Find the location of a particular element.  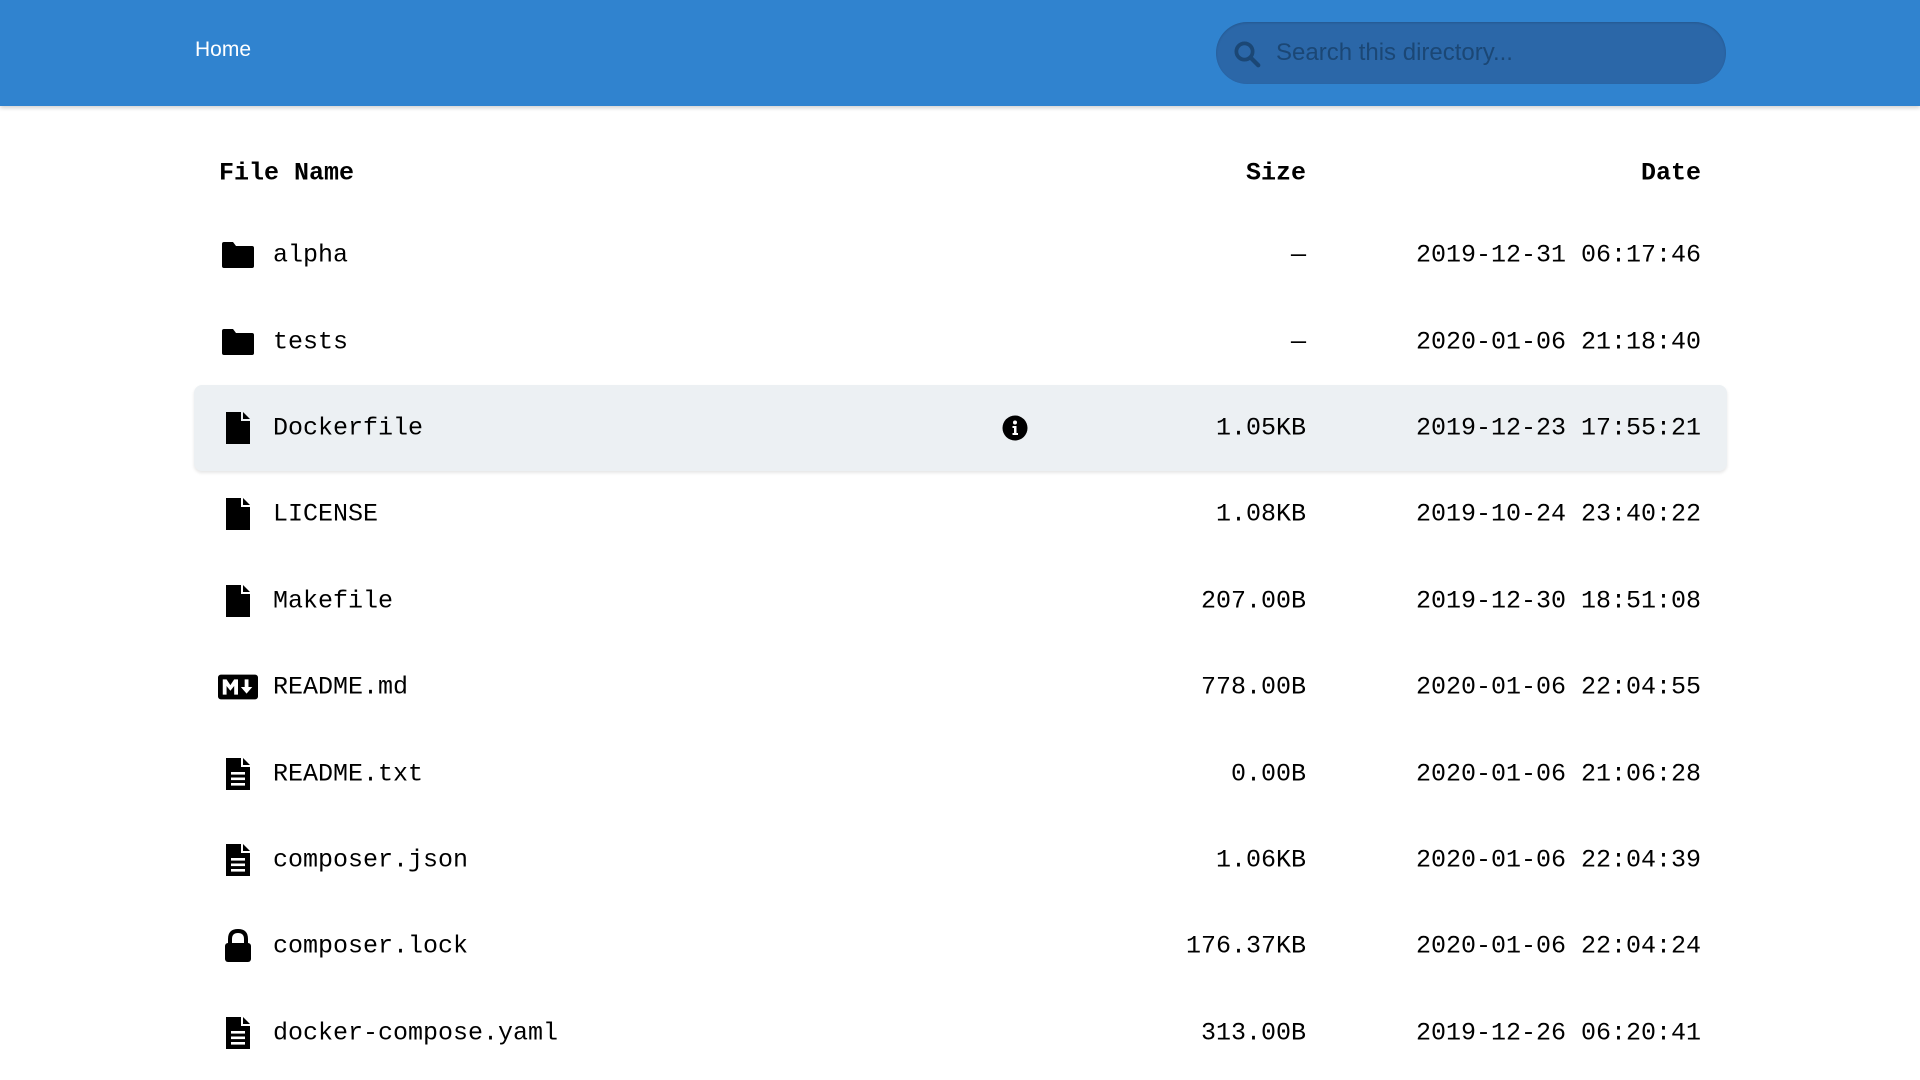

column-header-size: Size is located at coordinates (1276, 173).